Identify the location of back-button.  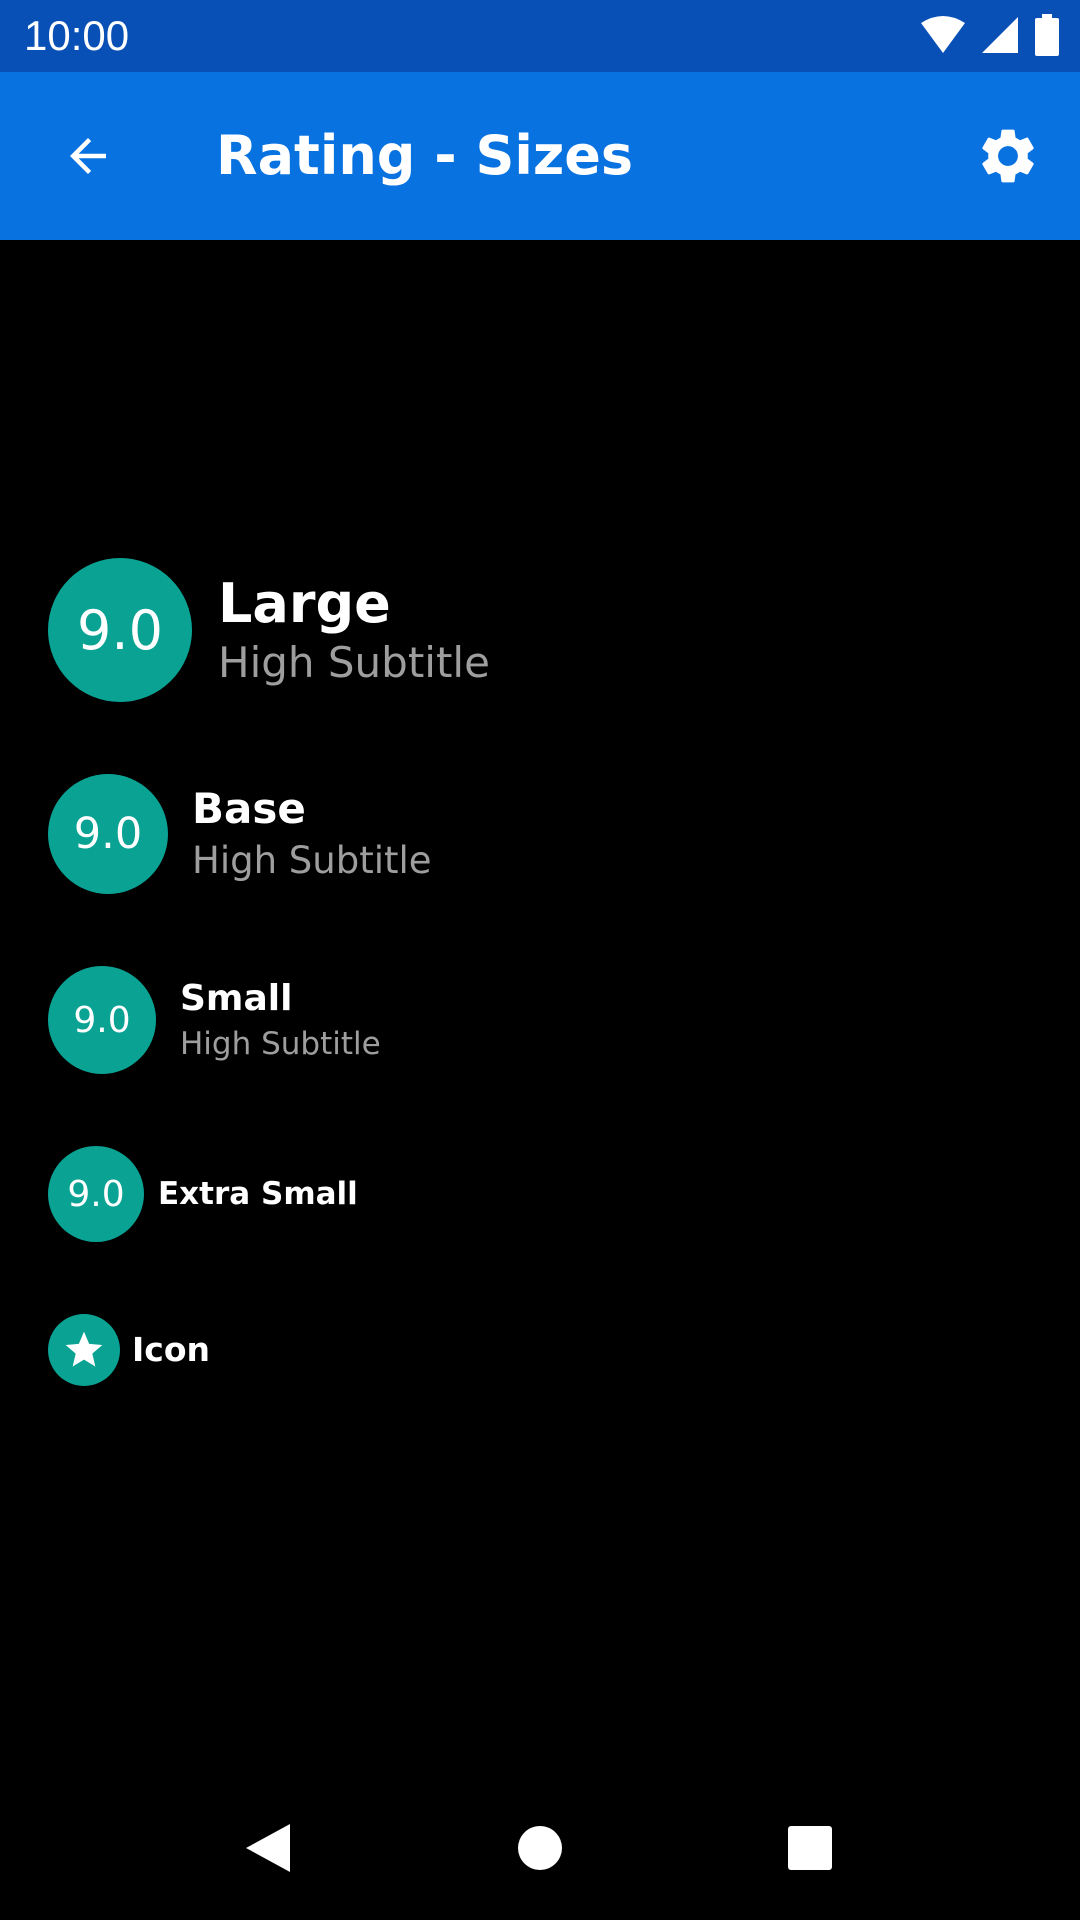
(88, 156).